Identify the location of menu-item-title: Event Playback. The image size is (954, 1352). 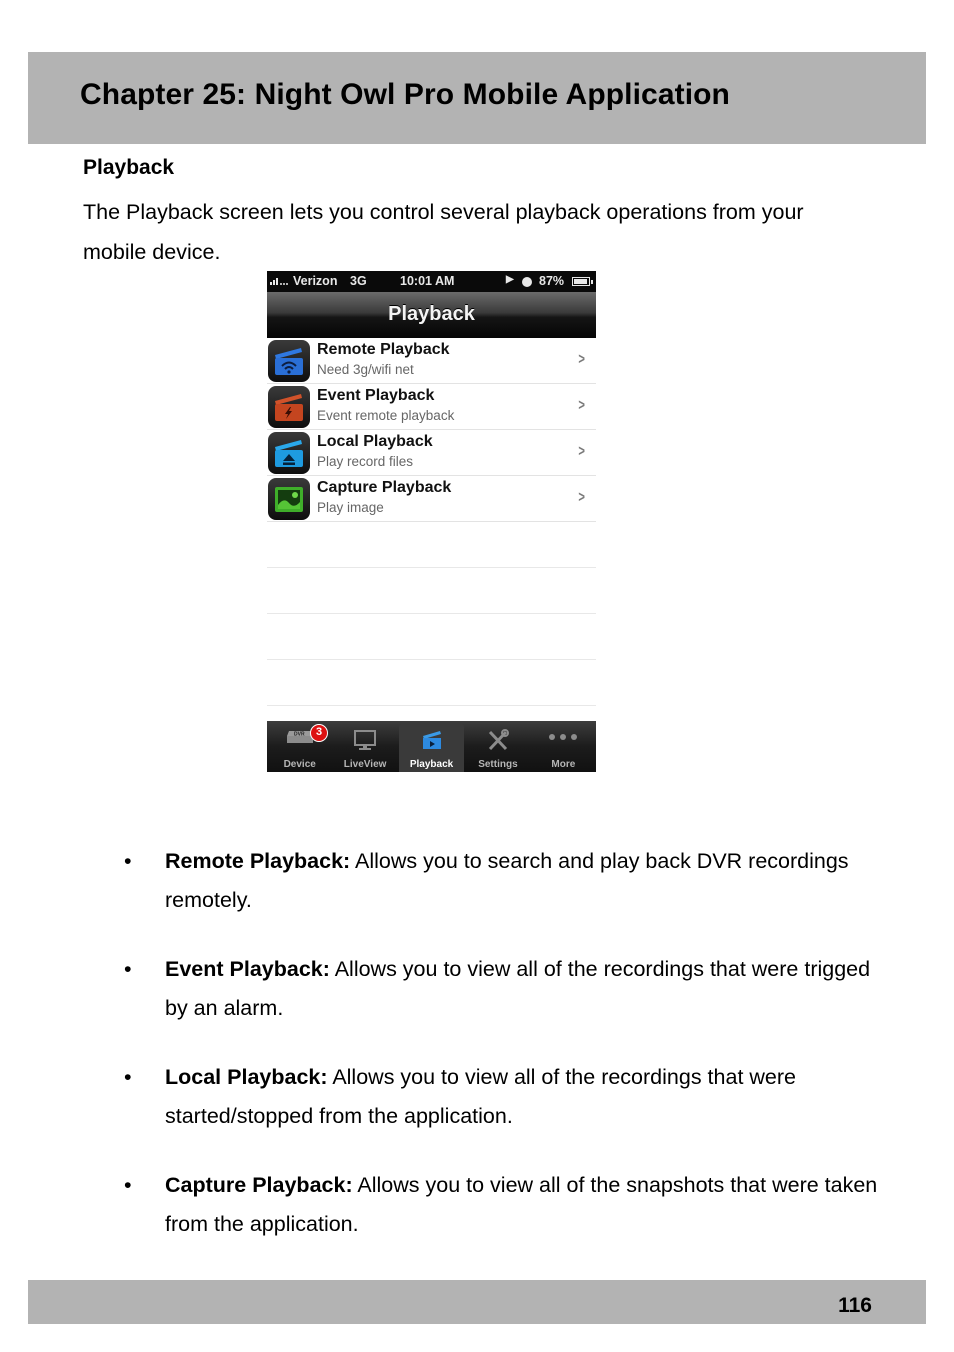
(376, 395).